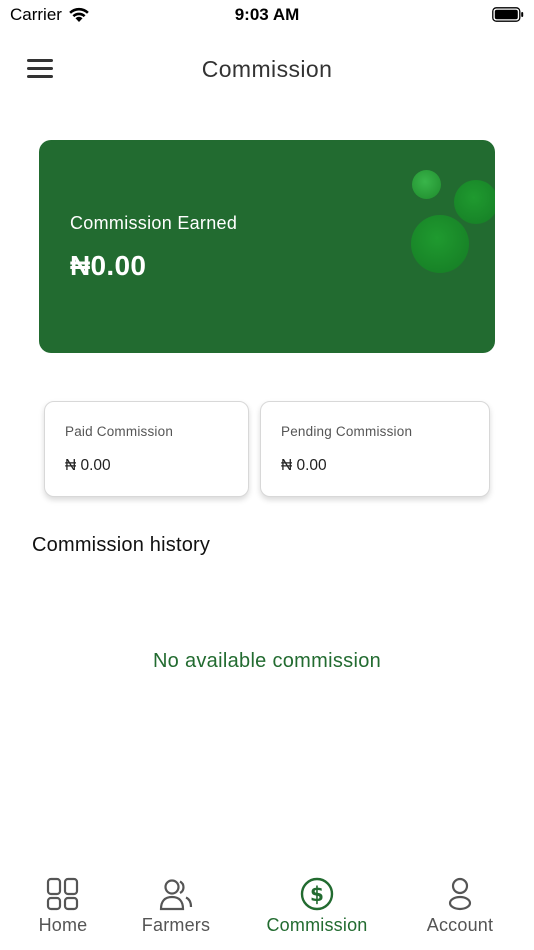 The width and height of the screenshot is (534, 950). What do you see at coordinates (154, 223) in the screenshot?
I see `commission-earned-label: Commission Earned` at bounding box center [154, 223].